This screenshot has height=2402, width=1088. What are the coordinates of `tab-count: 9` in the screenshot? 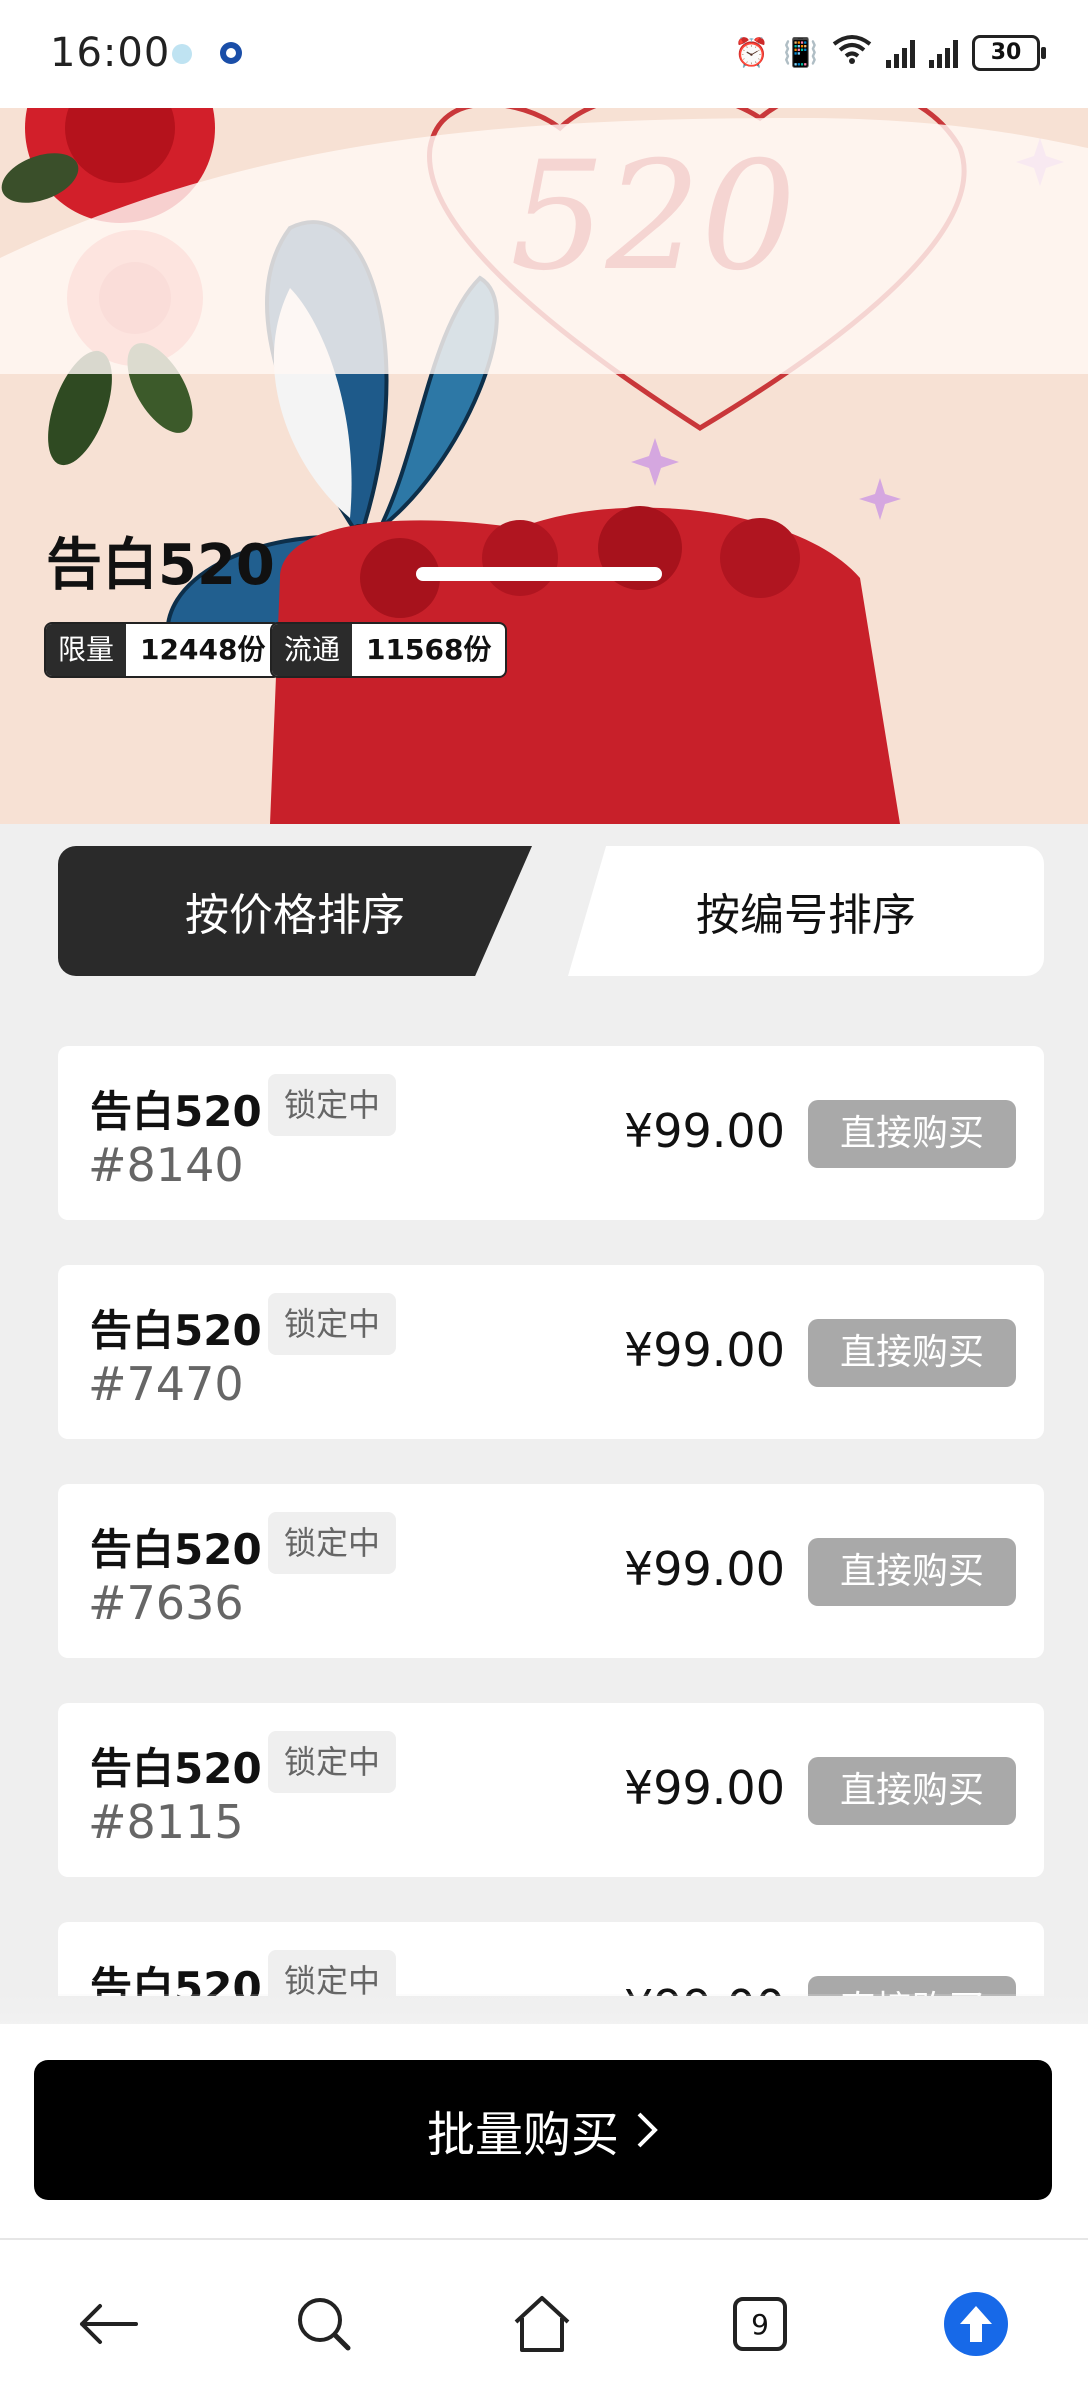 It's located at (760, 2324).